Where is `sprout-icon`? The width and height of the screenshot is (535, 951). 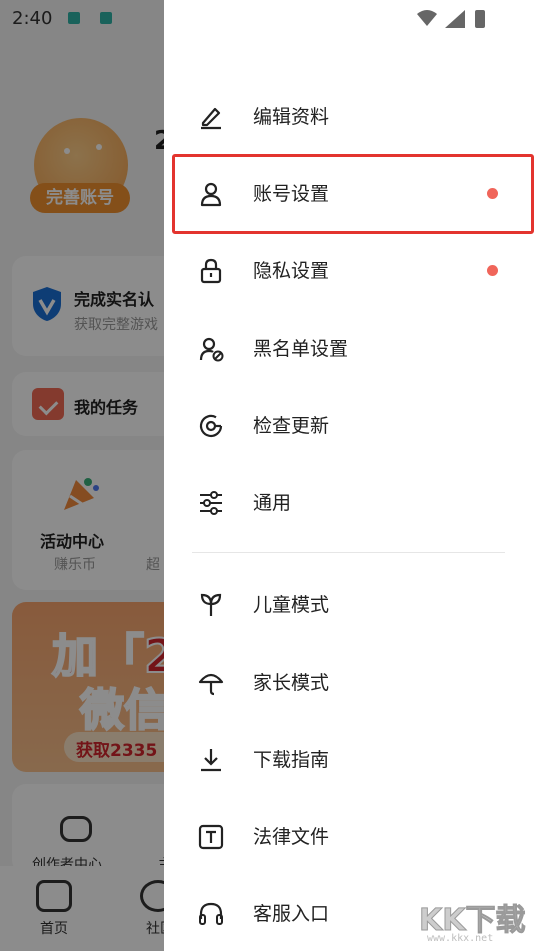
sprout-icon is located at coordinates (211, 604).